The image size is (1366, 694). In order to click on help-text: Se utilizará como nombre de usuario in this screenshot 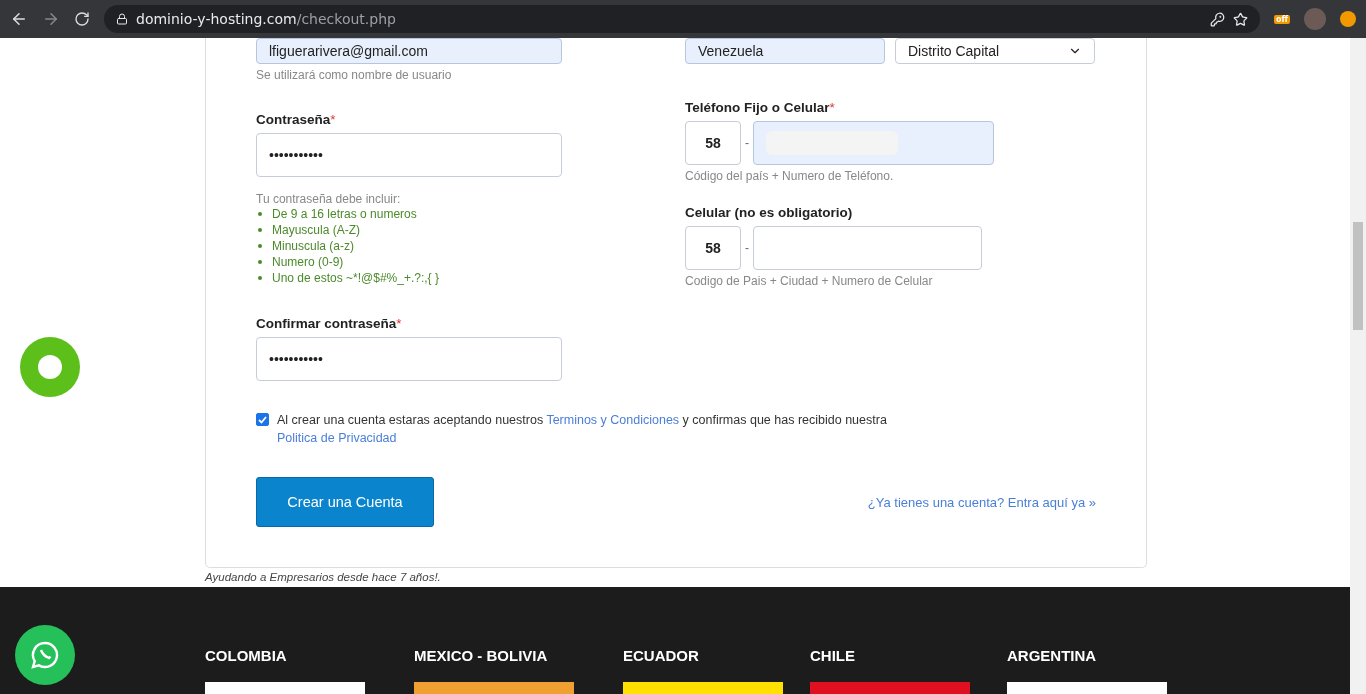, I will do `click(354, 75)`.